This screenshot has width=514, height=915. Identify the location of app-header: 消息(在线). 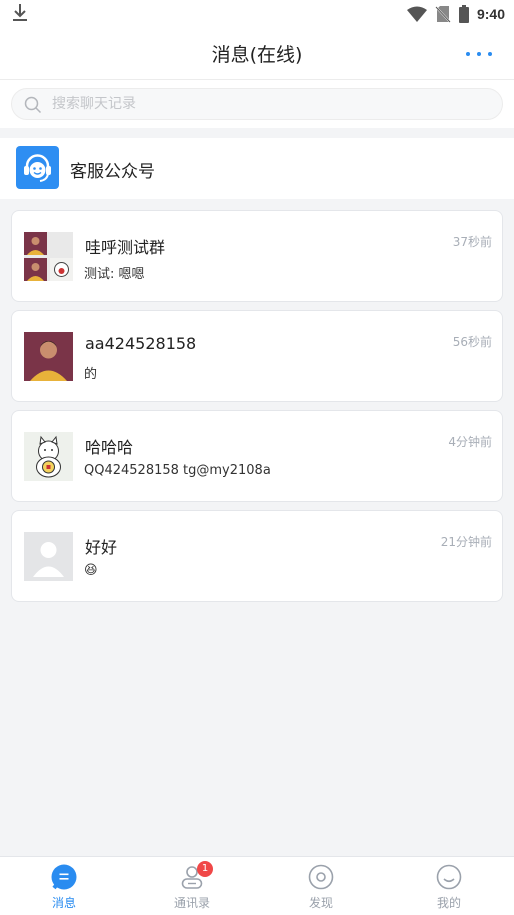
(257, 54).